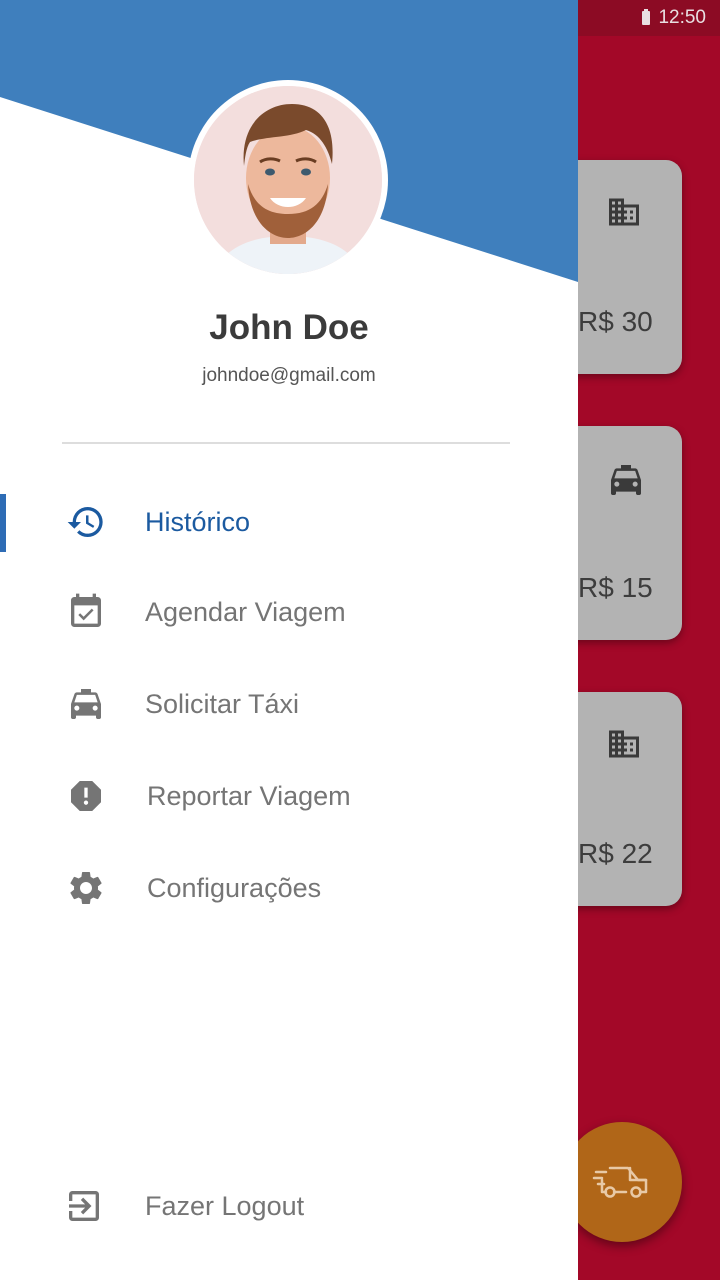 The height and width of the screenshot is (1280, 720). I want to click on gear-icon, so click(86, 888).